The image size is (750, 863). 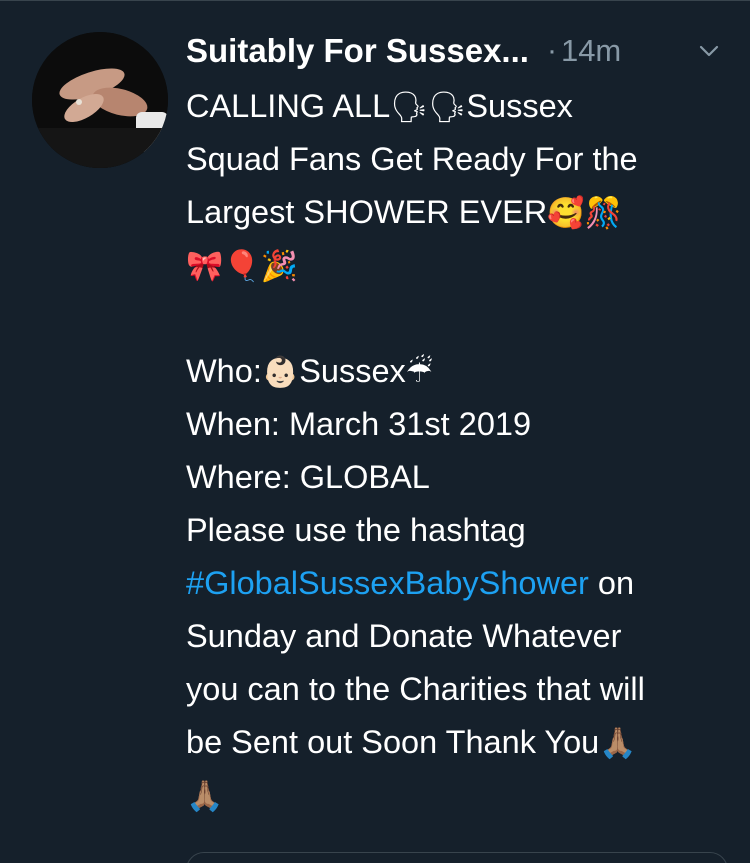 I want to click on who-label: Who:, so click(x=224, y=371).